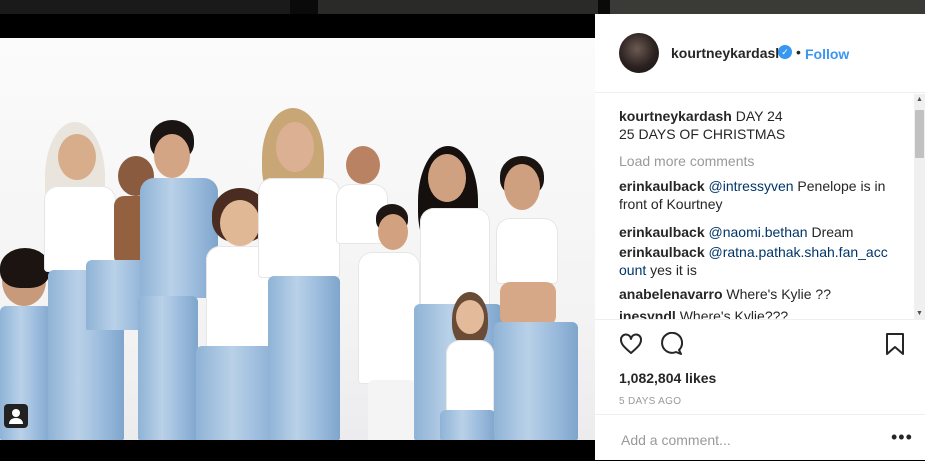 Image resolution: width=925 pixels, height=461 pixels. What do you see at coordinates (639, 53) in the screenshot?
I see `avatar` at bounding box center [639, 53].